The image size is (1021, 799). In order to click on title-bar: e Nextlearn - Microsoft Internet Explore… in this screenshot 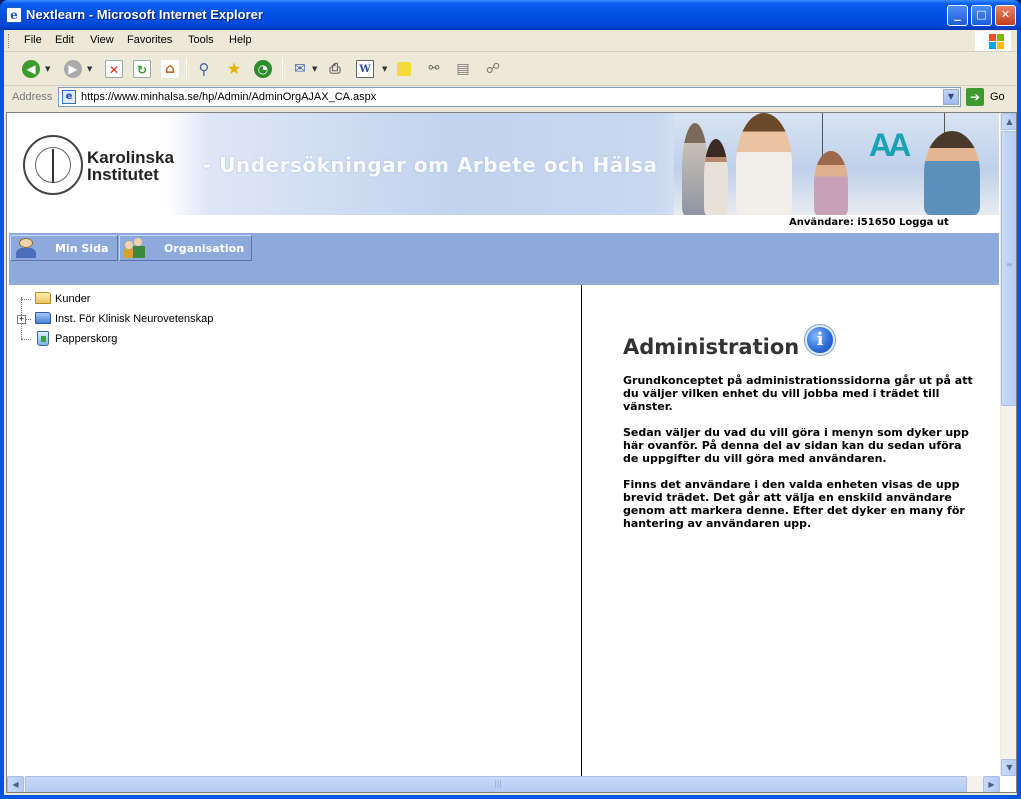, I will do `click(510, 15)`.